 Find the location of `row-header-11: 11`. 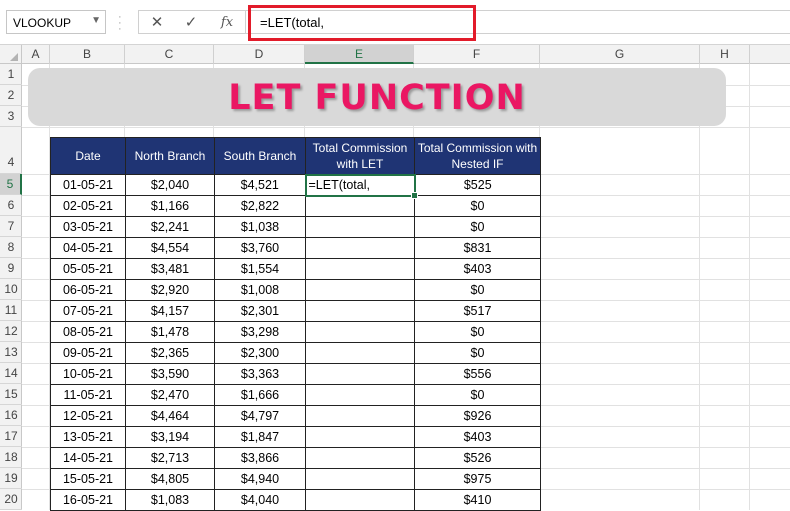

row-header-11: 11 is located at coordinates (11, 310).